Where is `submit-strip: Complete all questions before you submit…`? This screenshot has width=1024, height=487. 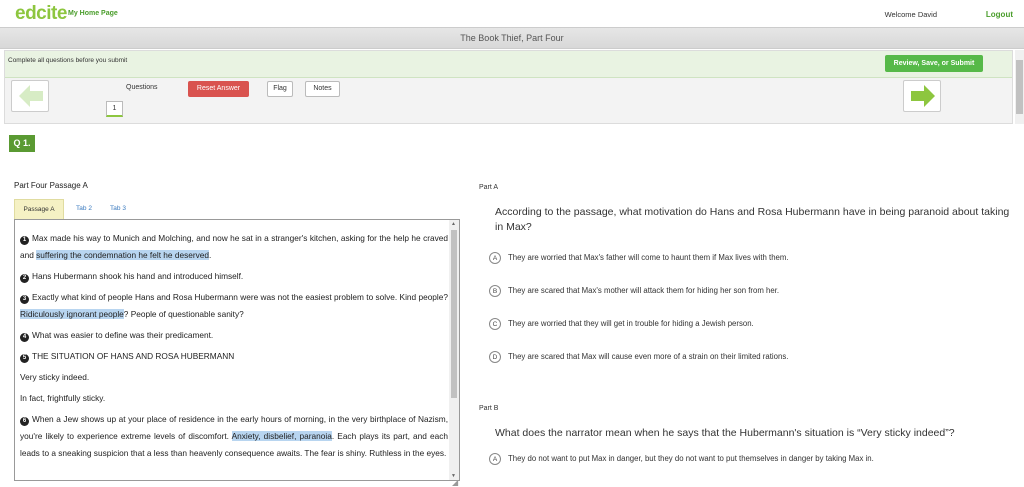 submit-strip: Complete all questions before you submit… is located at coordinates (508, 64).